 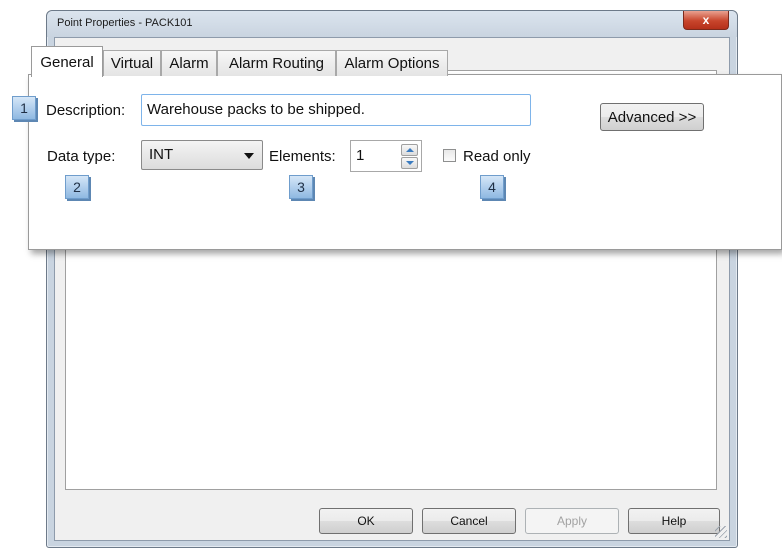 What do you see at coordinates (302, 156) in the screenshot?
I see `elements-label: Elements:` at bounding box center [302, 156].